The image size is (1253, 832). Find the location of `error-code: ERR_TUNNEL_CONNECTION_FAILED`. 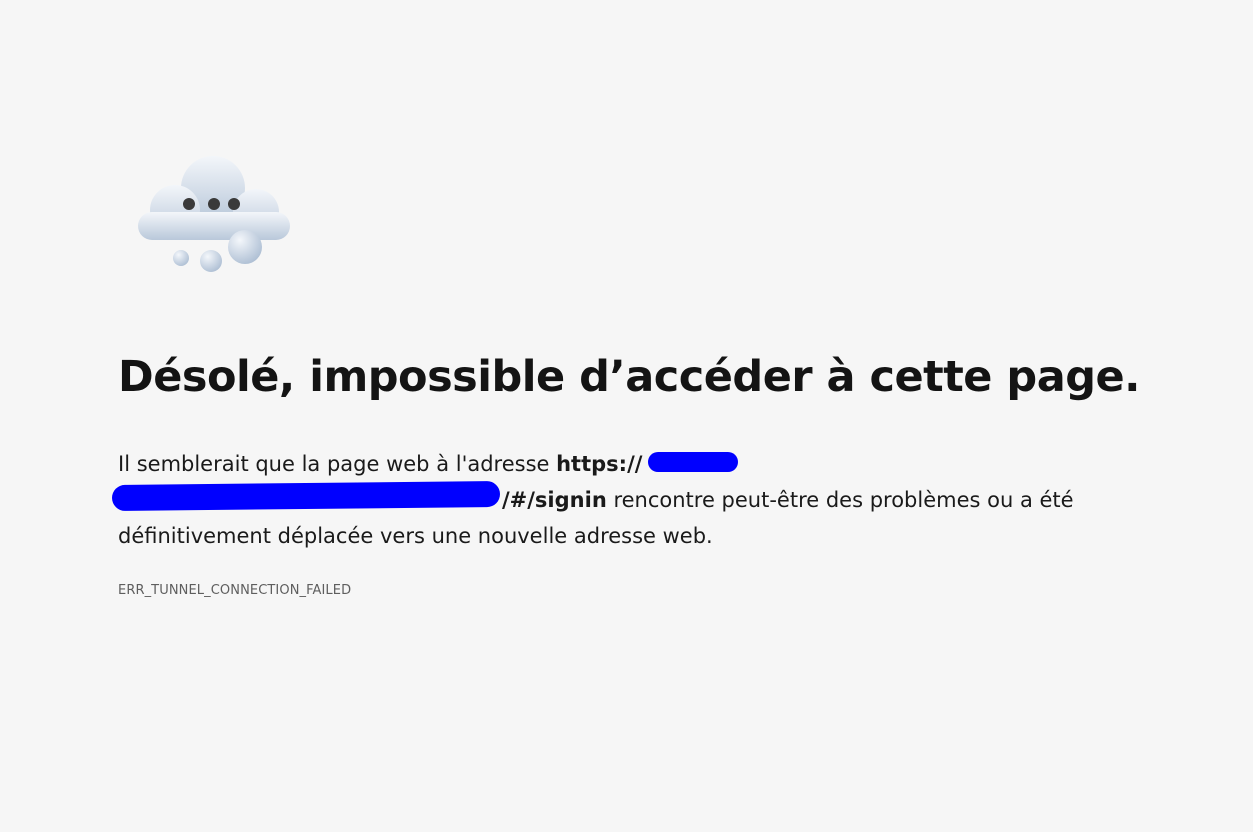

error-code: ERR_TUNNEL_CONNECTION_FAILED is located at coordinates (235, 590).